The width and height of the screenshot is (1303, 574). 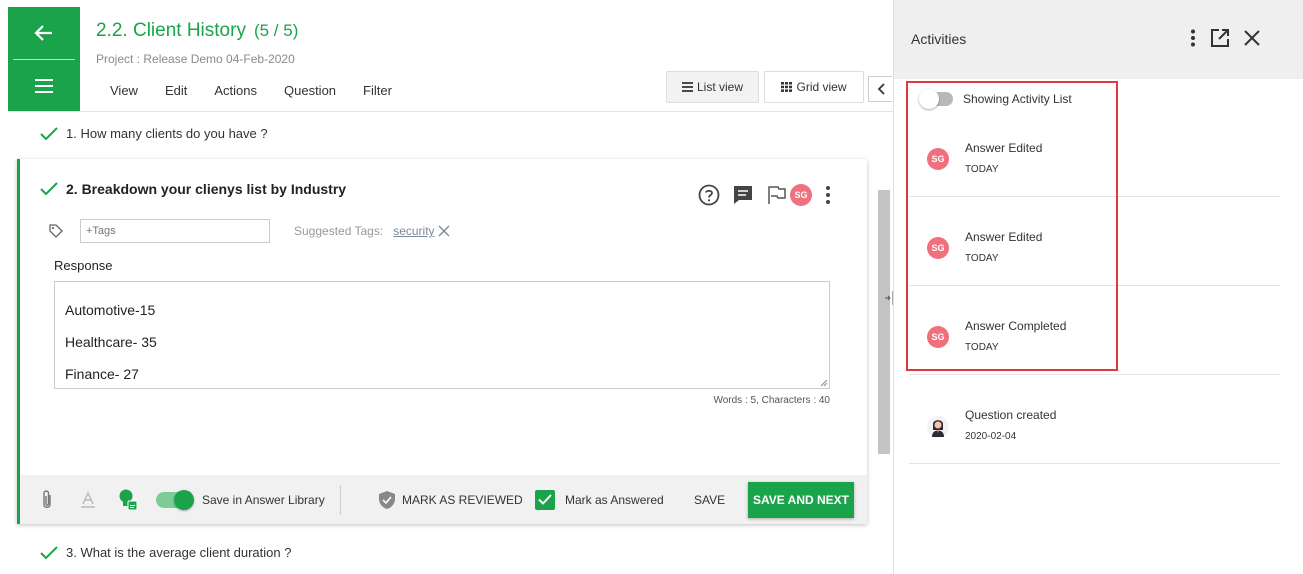 I want to click on hamburger-icon, so click(x=44, y=85).